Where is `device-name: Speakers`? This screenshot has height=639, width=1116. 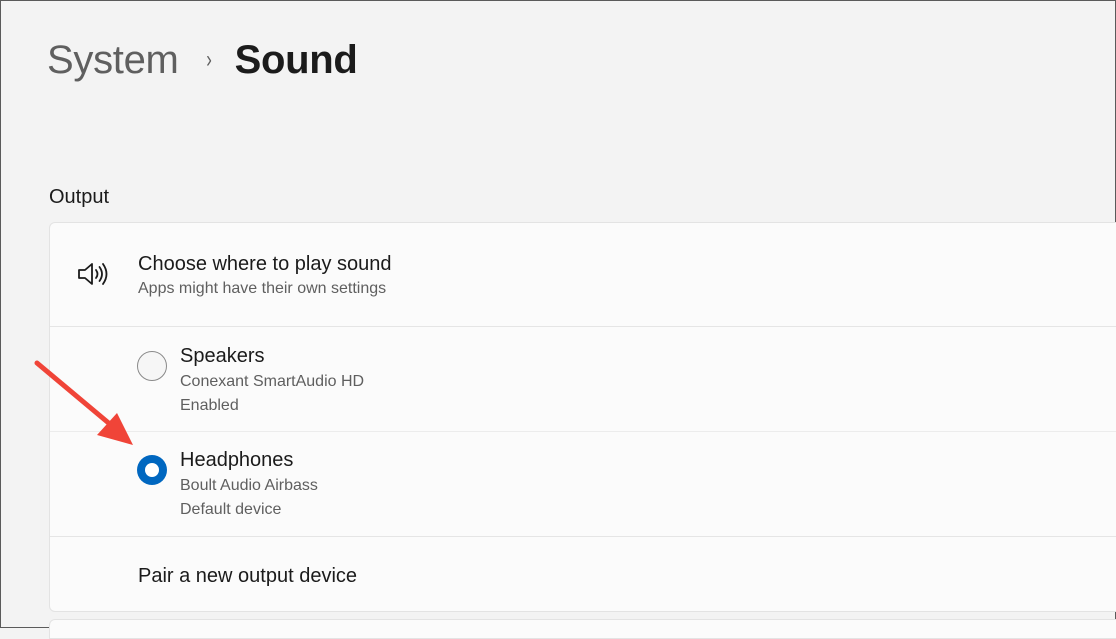
device-name: Speakers is located at coordinates (222, 356).